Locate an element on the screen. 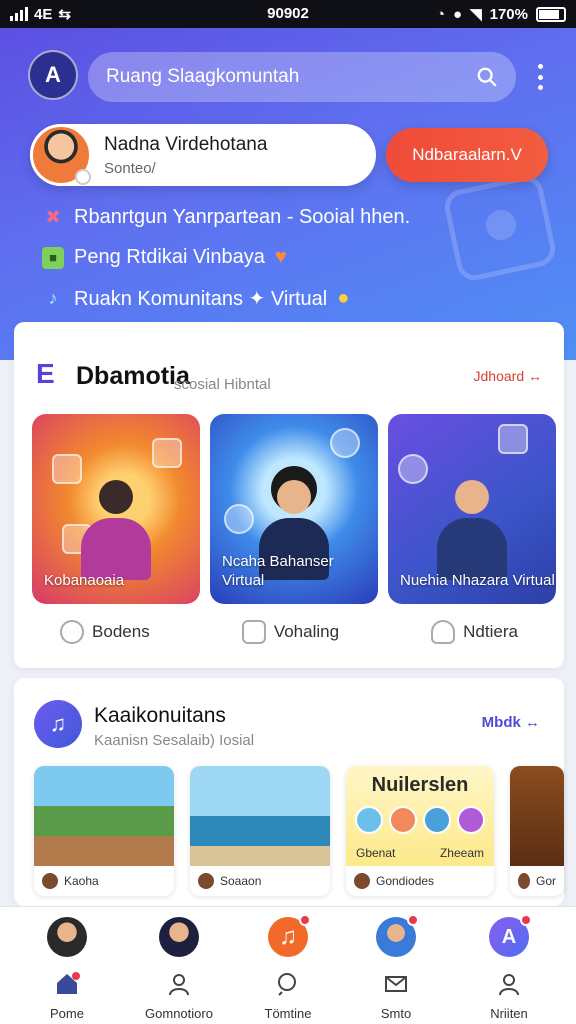  wifi-icon: ◥ is located at coordinates (476, 14).